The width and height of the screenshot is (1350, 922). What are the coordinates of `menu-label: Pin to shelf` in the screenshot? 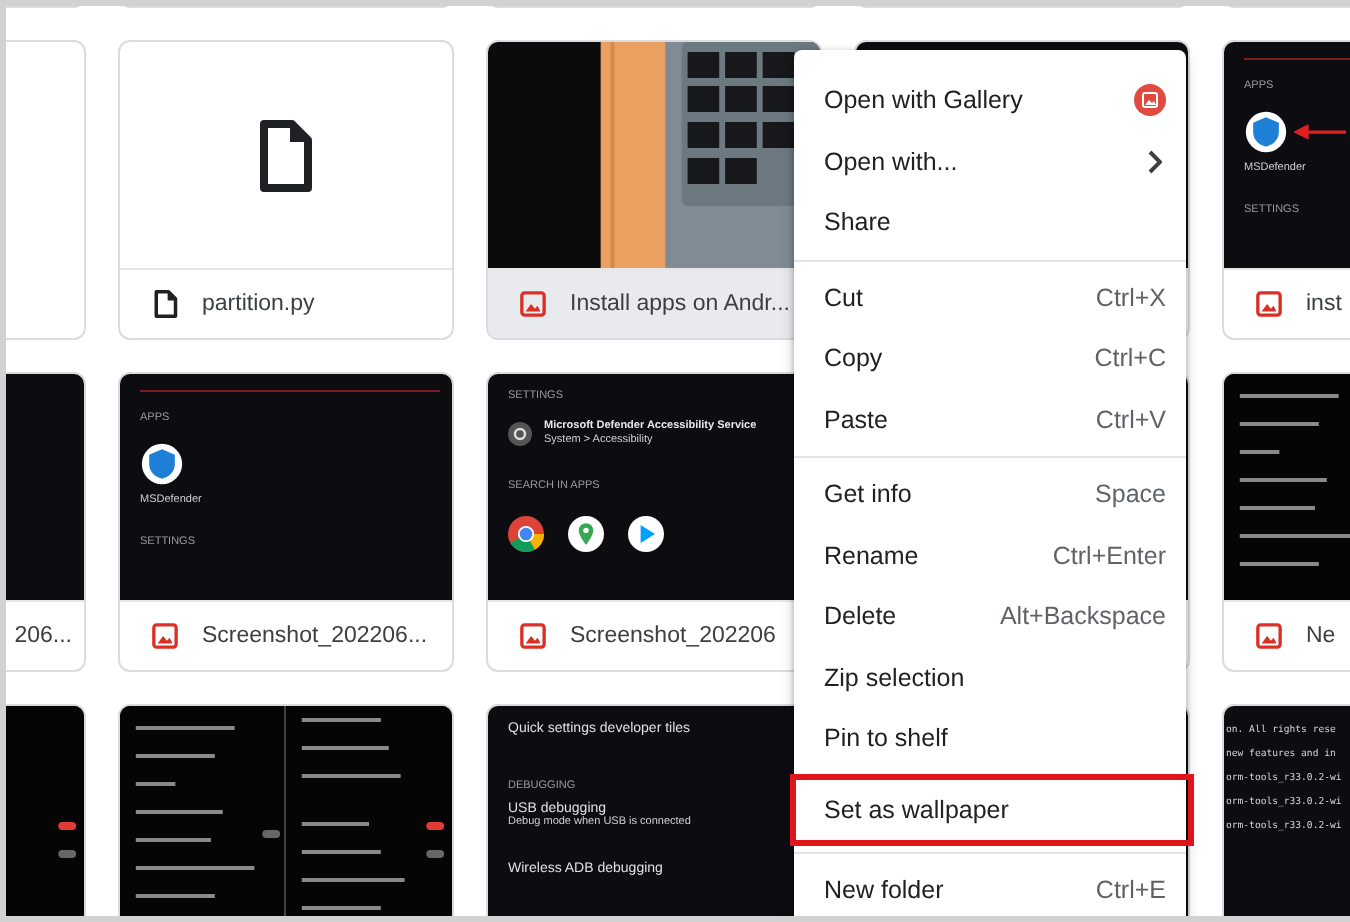 It's located at (887, 738).